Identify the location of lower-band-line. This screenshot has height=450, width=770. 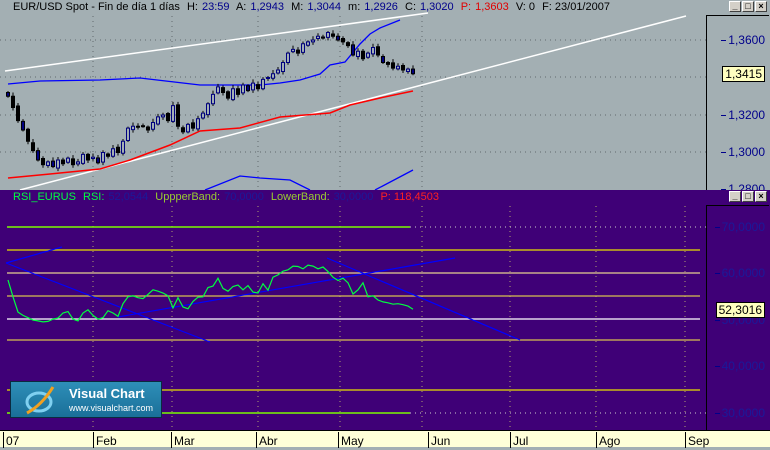
(257, 182).